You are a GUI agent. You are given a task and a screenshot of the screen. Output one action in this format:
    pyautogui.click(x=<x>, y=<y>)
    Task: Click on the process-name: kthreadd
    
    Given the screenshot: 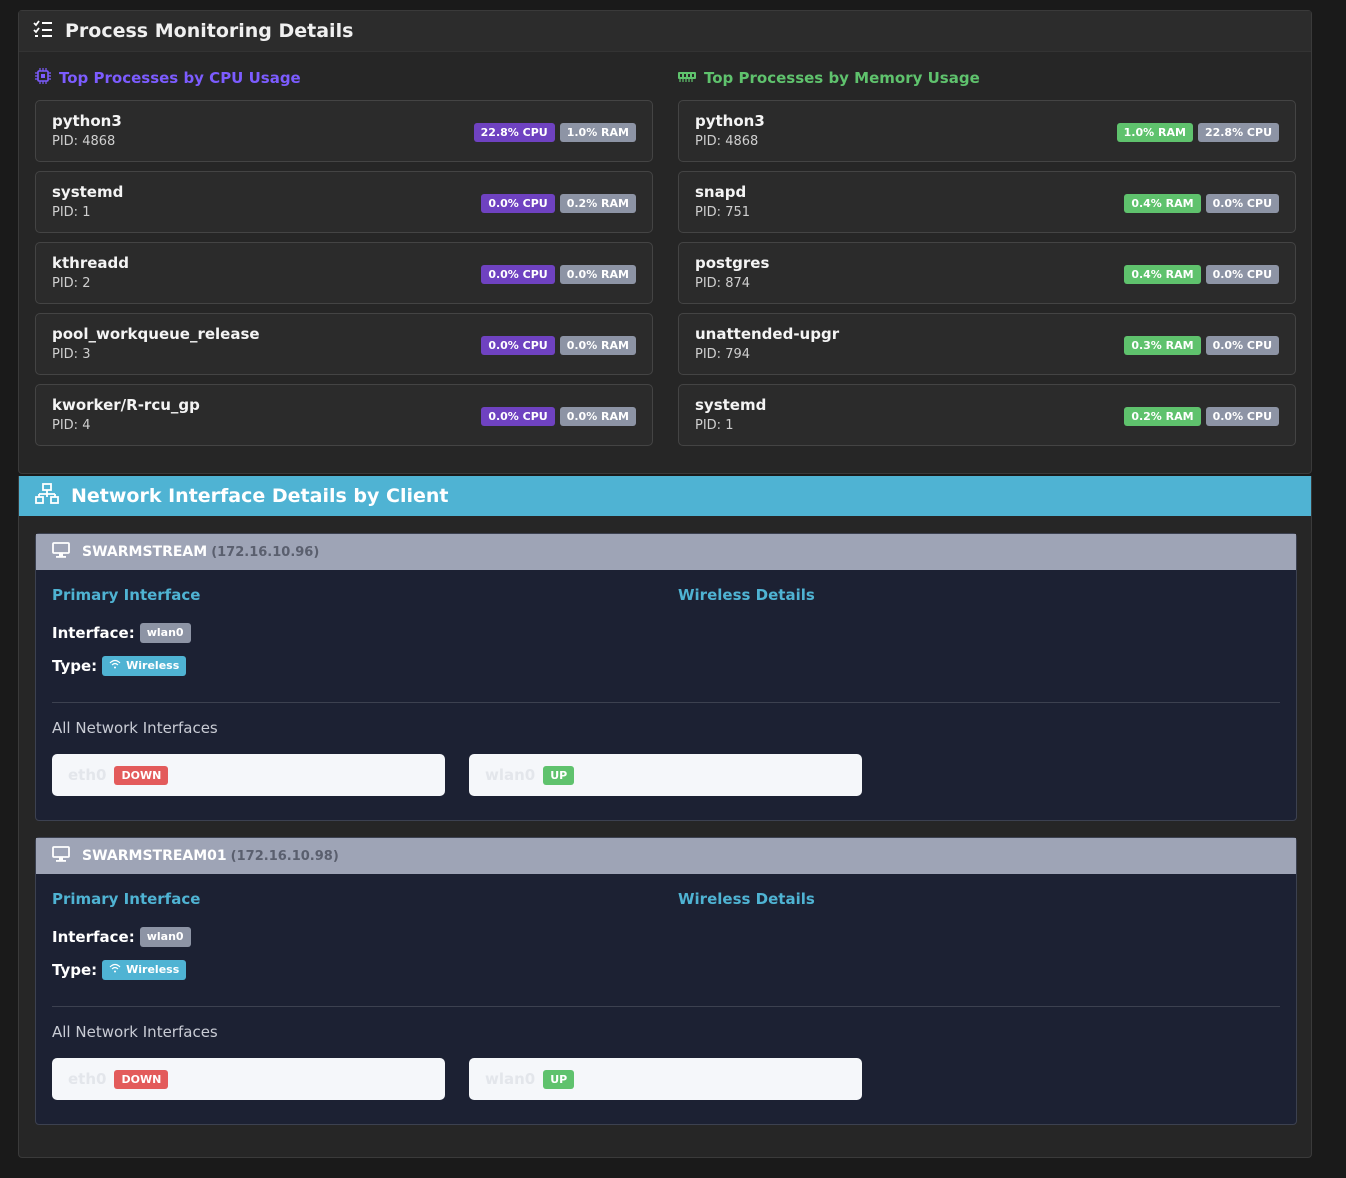 What is the action you would take?
    pyautogui.click(x=90, y=263)
    